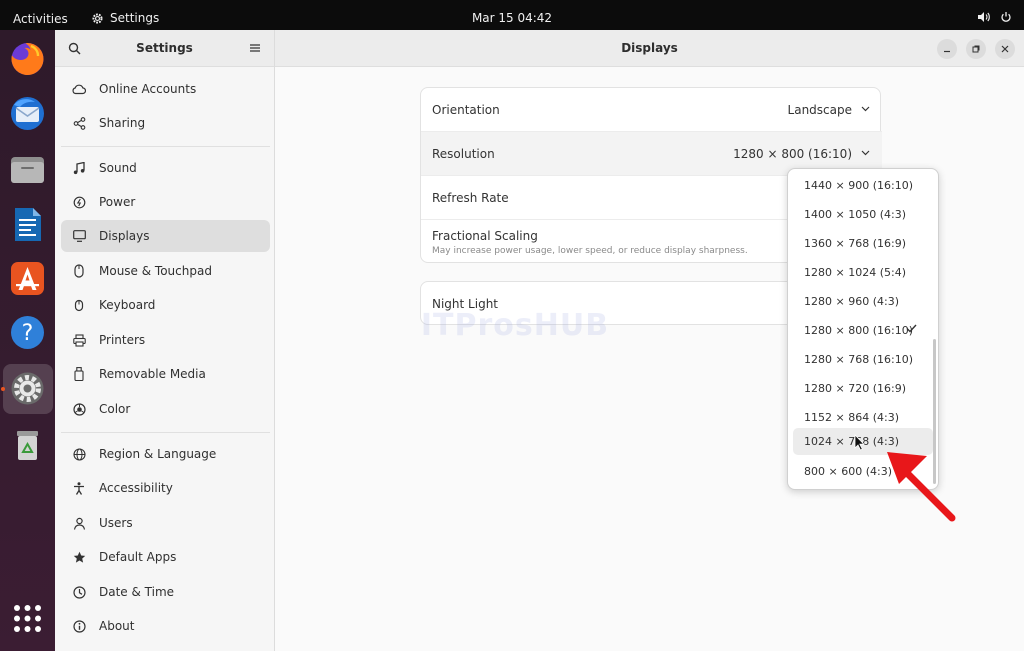 The width and height of the screenshot is (1024, 651). Describe the element at coordinates (79, 626) in the screenshot. I see `info-icon` at that location.